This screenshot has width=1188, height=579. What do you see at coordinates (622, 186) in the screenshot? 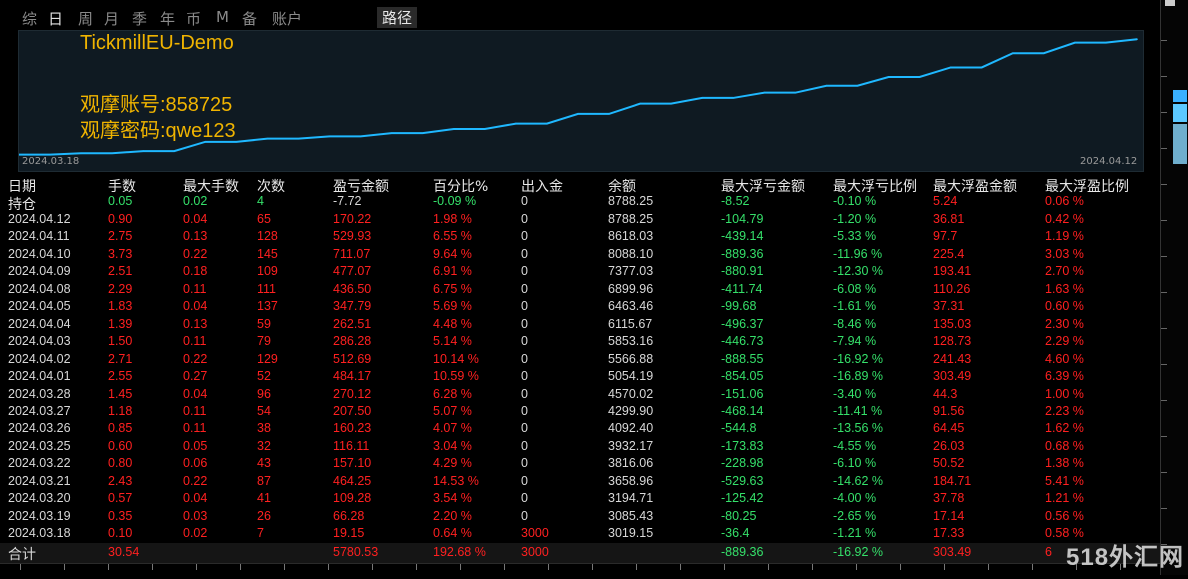
I see `header-balance: 余额` at bounding box center [622, 186].